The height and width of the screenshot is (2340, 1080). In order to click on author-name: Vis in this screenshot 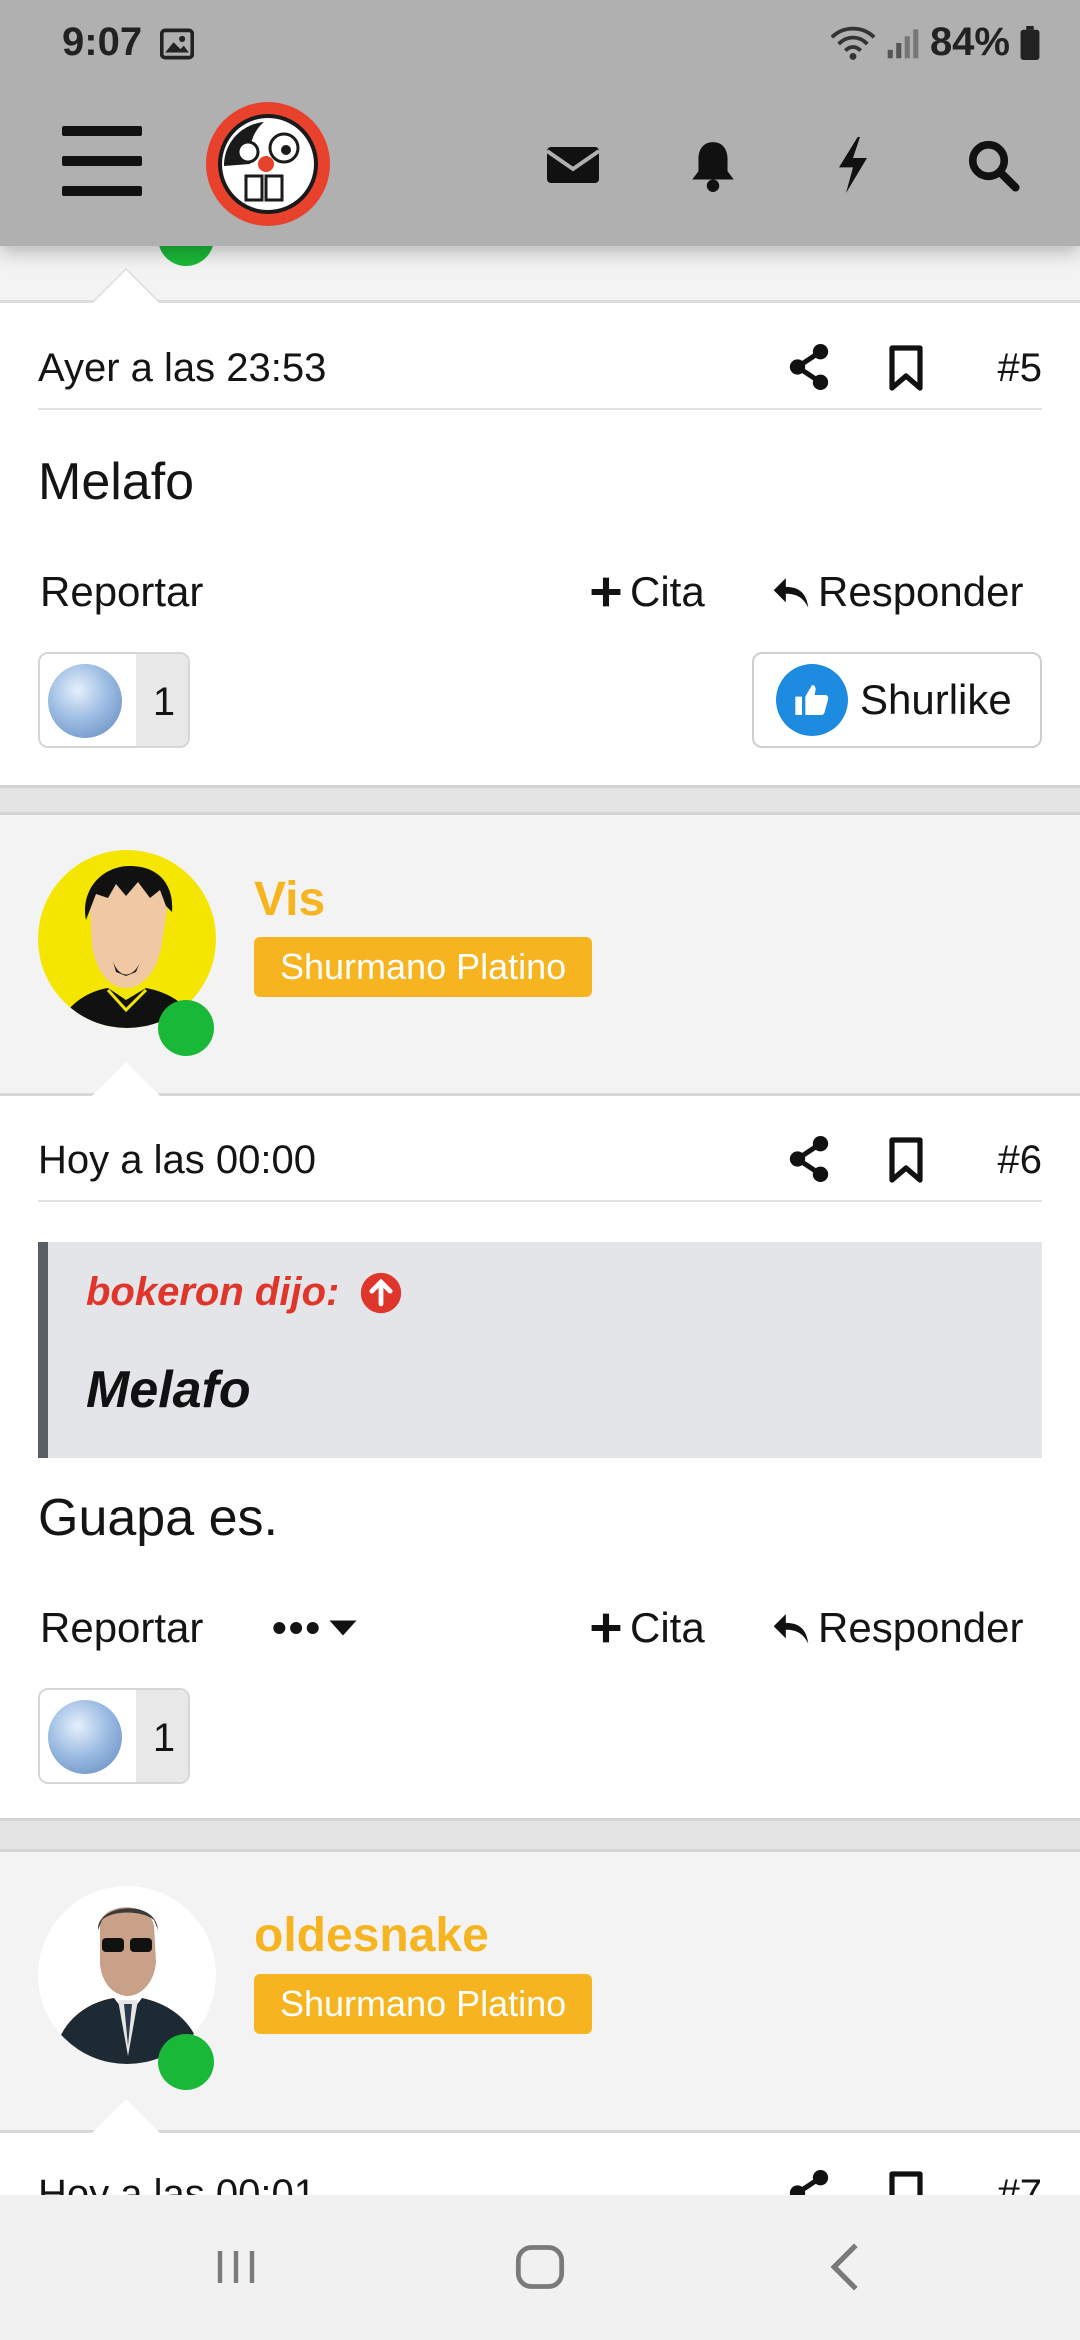, I will do `click(289, 899)`.